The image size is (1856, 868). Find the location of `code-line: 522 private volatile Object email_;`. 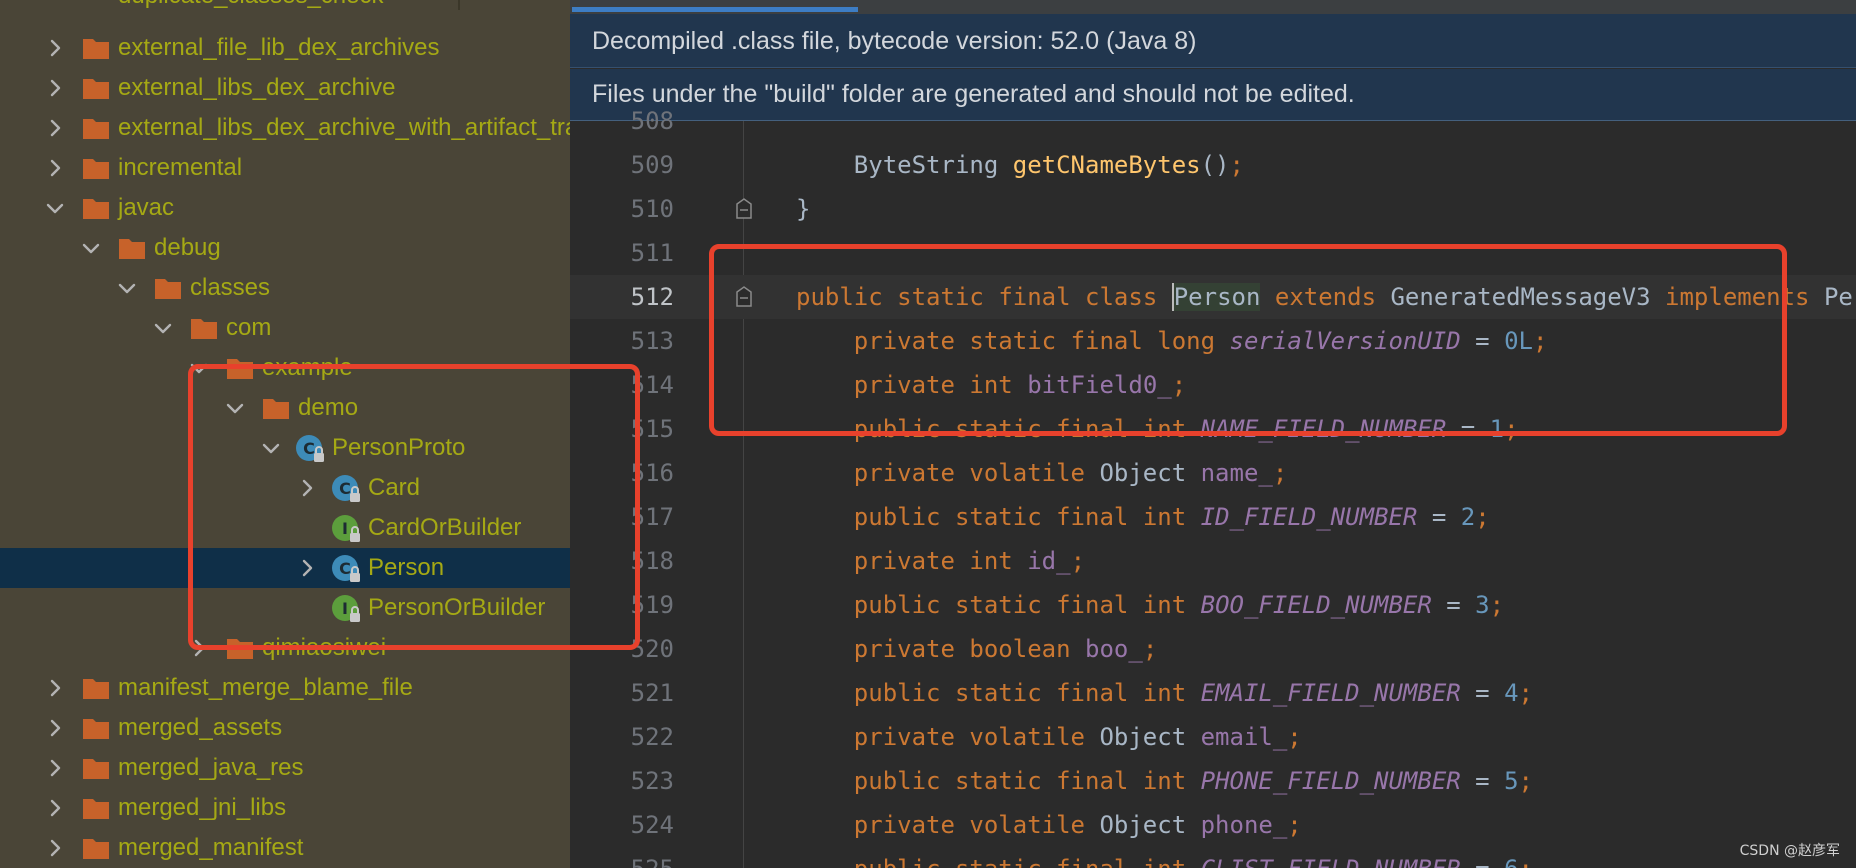

code-line: 522 private volatile Object email_; is located at coordinates (1213, 737).